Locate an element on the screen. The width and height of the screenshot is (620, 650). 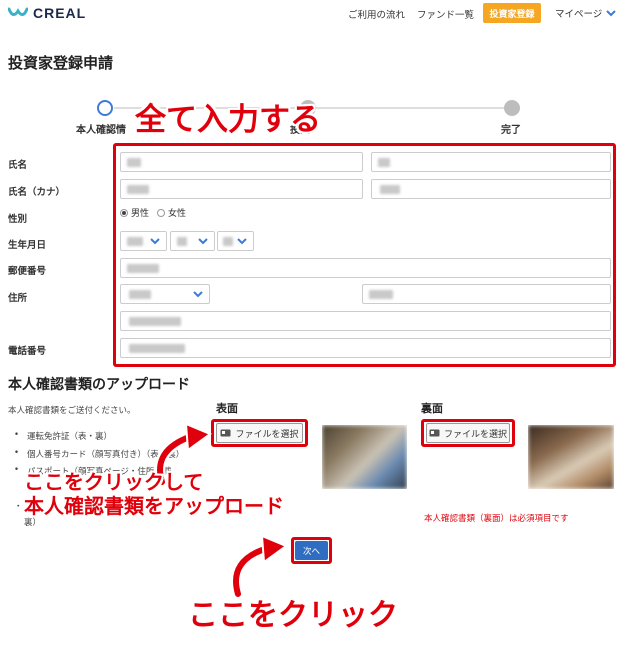
chevron-down-icon is located at coordinates (611, 13).